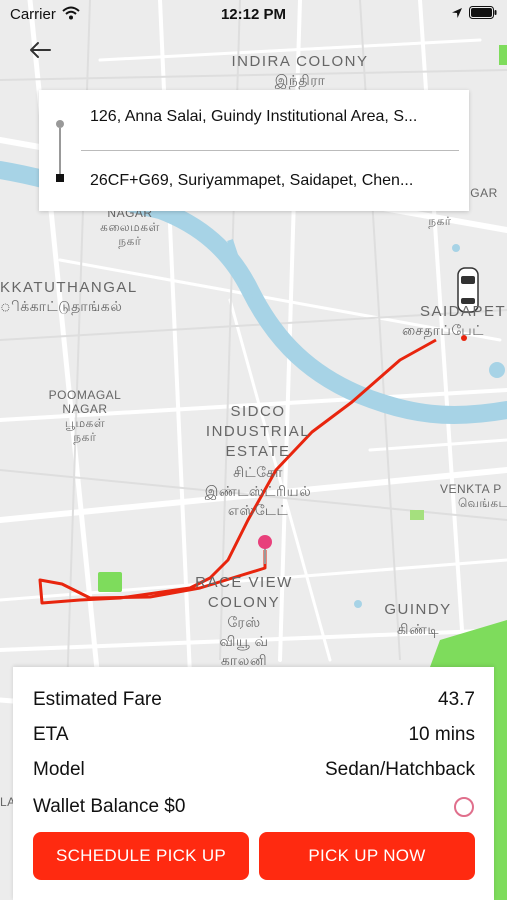 This screenshot has width=507, height=900. What do you see at coordinates (244, 582) in the screenshot?
I see `map-label-race-view: RACE VIEW` at bounding box center [244, 582].